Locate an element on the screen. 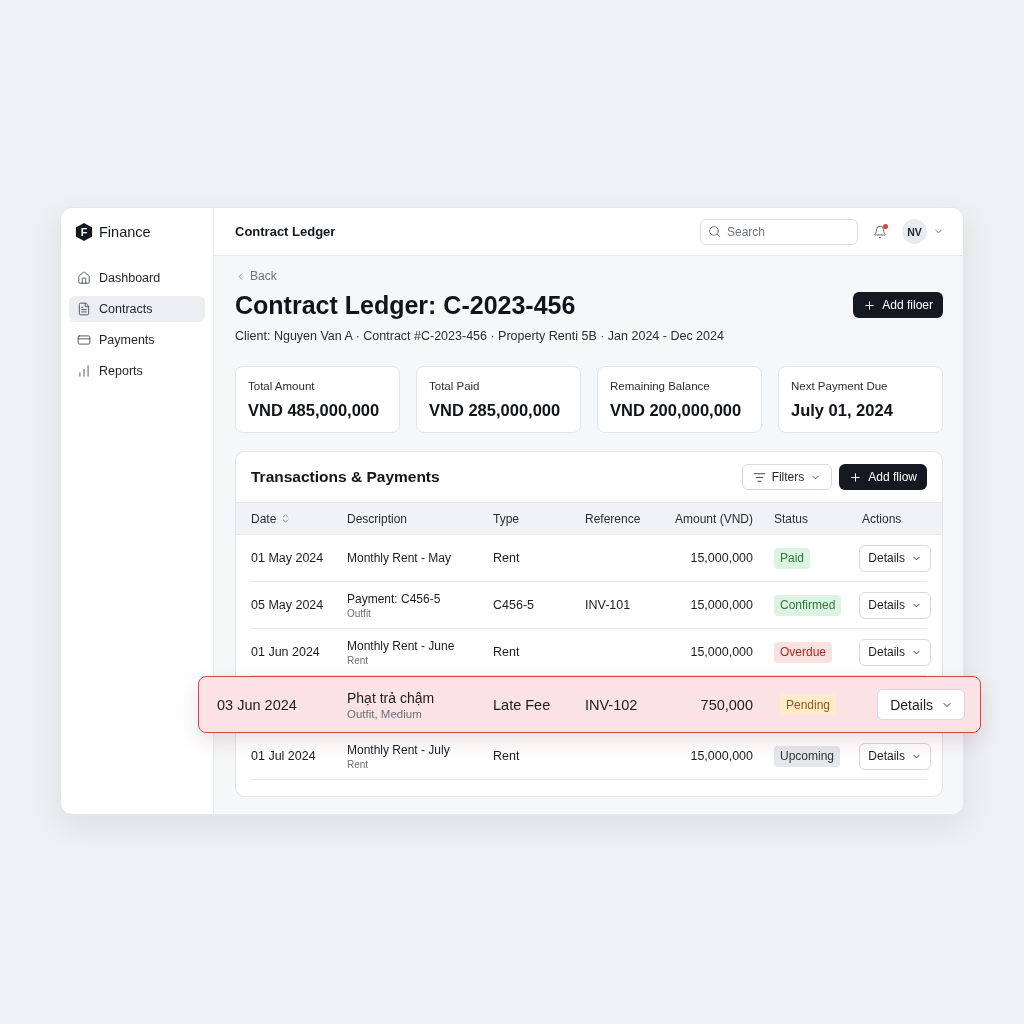 This screenshot has width=1024, height=1024. amount-cell: 750,000 is located at coordinates (726, 704).